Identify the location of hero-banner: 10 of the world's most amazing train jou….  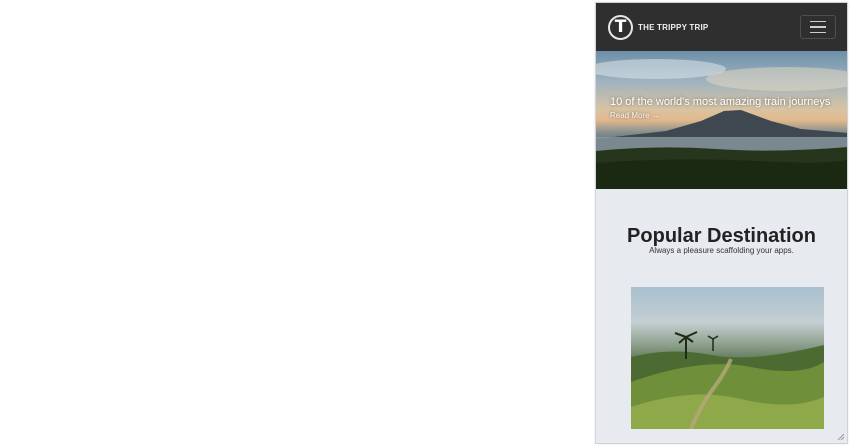
(721, 120).